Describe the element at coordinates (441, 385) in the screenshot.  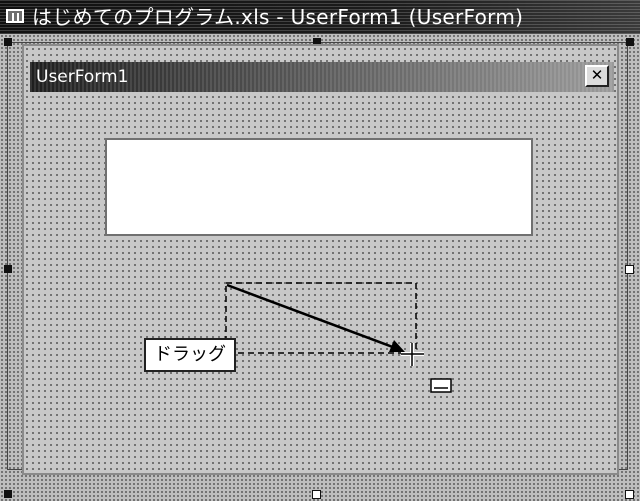
I see `control-tool-icon` at that location.